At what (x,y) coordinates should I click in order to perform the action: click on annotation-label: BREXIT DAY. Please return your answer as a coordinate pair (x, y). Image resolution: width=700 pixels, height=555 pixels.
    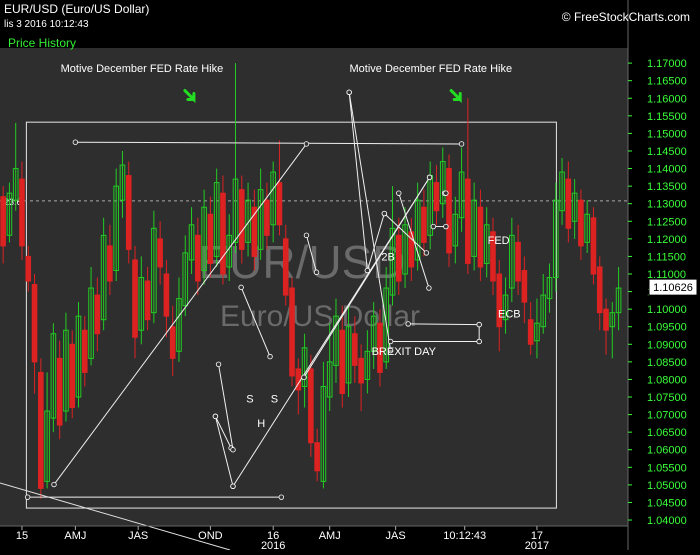
    Looking at the image, I should click on (404, 352).